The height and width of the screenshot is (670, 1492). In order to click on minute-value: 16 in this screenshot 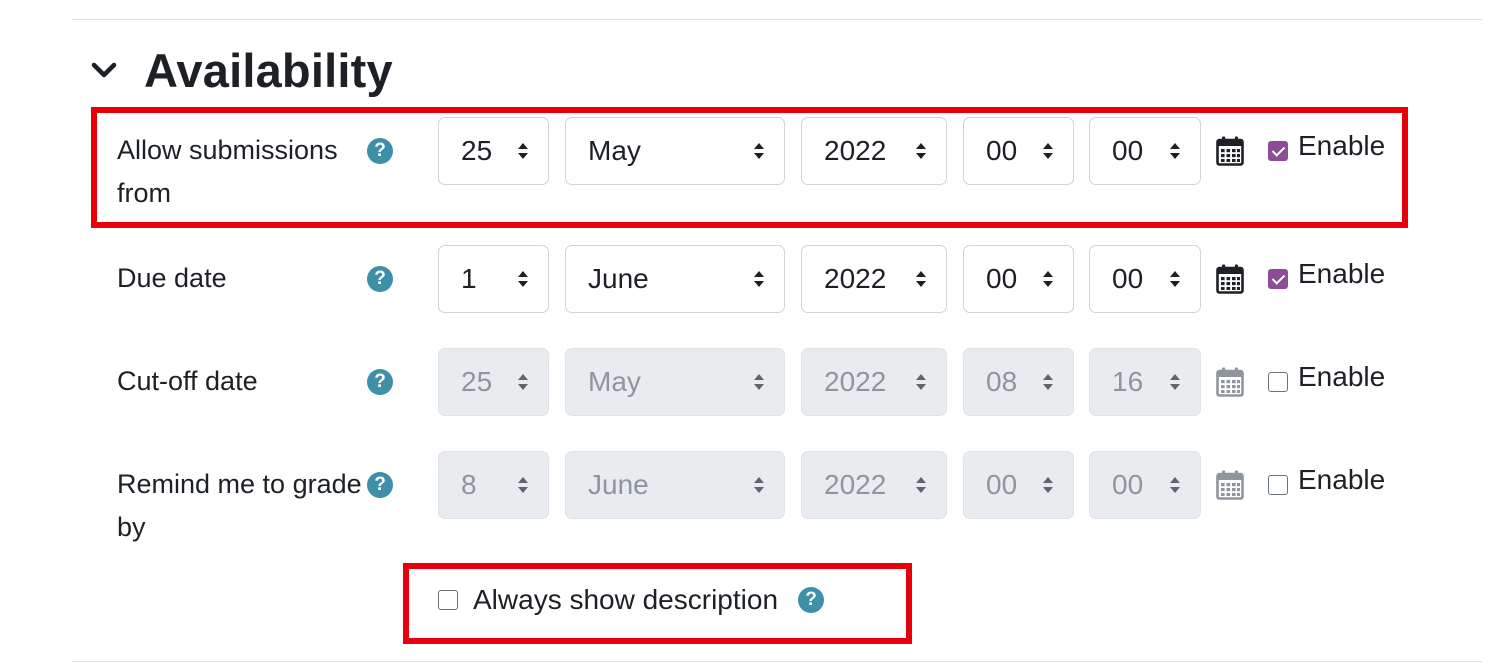, I will do `click(1128, 381)`.